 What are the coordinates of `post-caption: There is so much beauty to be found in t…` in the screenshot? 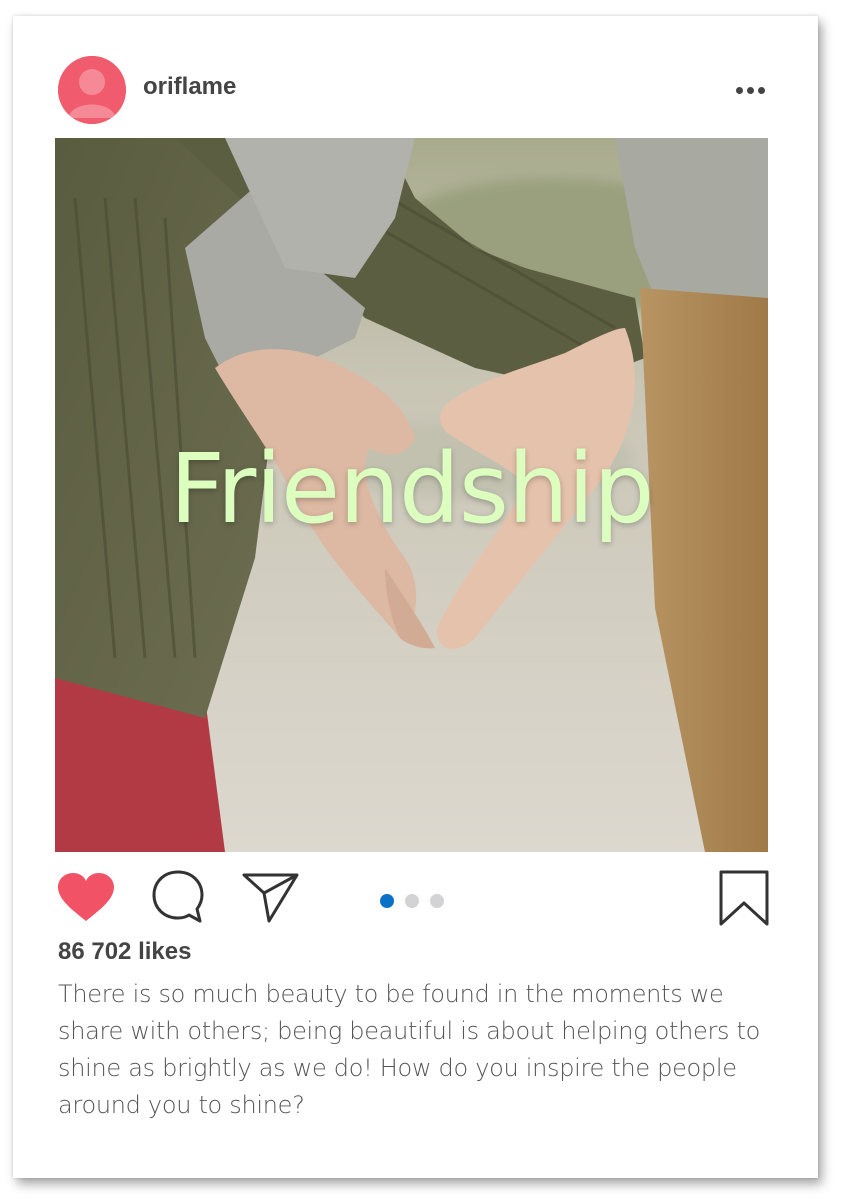 It's located at (409, 1049).